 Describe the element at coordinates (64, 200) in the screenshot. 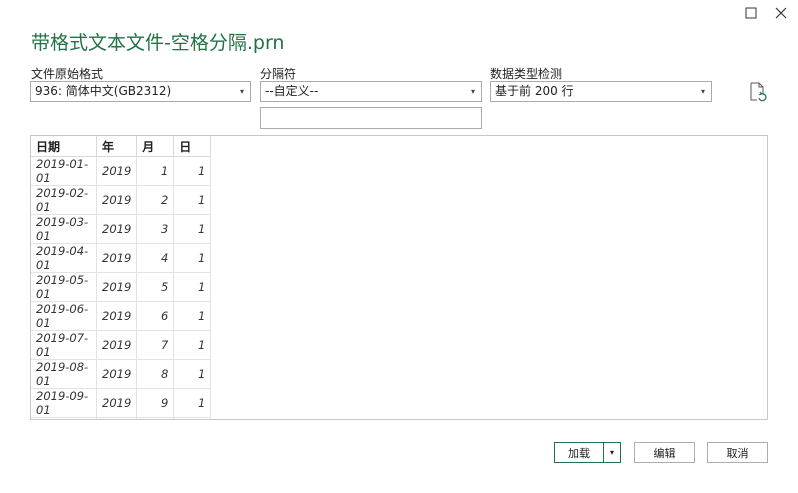

I see `cell-date: 2019-02-01` at that location.